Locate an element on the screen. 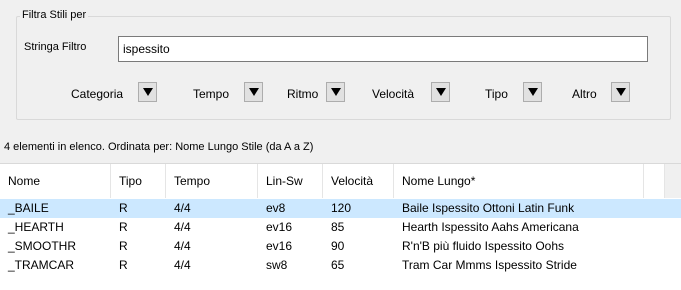  column-header-tipo: Tipo is located at coordinates (138, 181).